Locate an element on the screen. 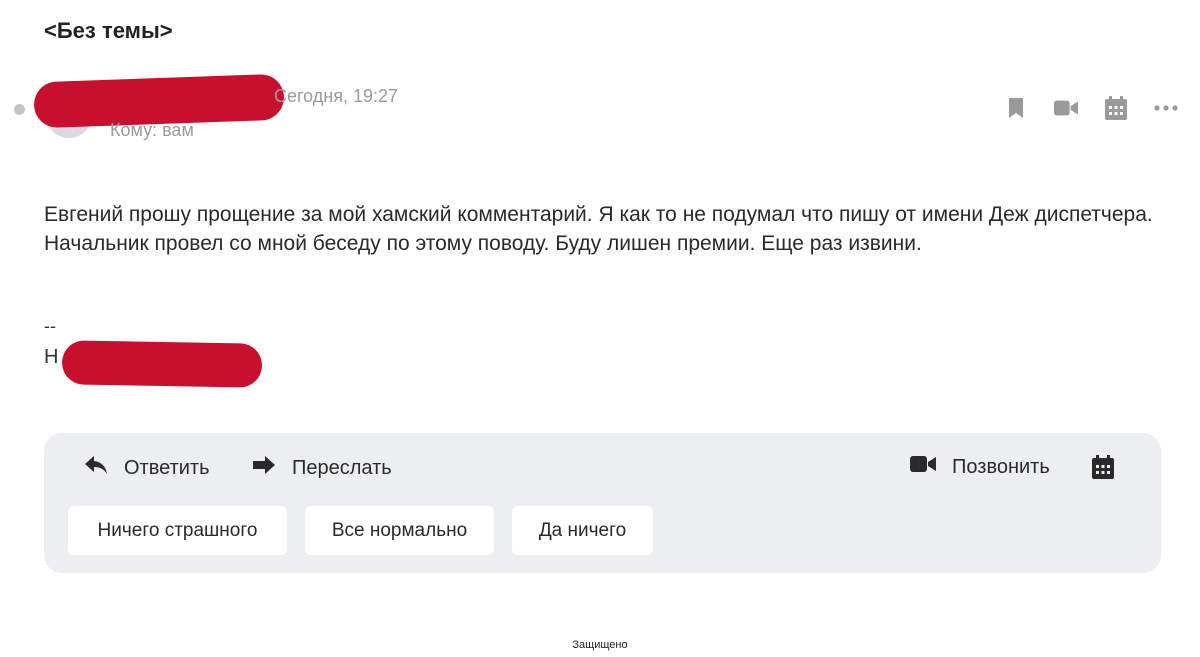  quick-reply-button: Все нормально is located at coordinates (399, 530).